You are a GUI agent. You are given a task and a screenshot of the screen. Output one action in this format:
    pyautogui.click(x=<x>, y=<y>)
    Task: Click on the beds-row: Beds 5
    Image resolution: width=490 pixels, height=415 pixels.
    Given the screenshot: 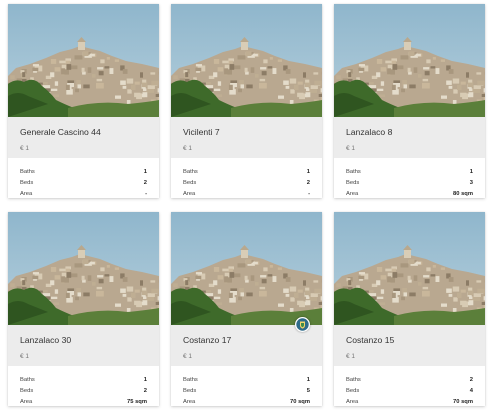 What is the action you would take?
    pyautogui.click(x=246, y=390)
    